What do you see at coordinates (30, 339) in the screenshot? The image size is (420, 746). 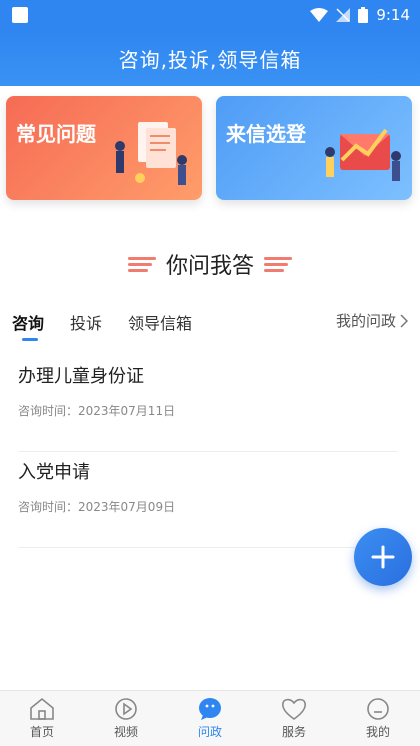 I see `active-tab-indicator` at bounding box center [30, 339].